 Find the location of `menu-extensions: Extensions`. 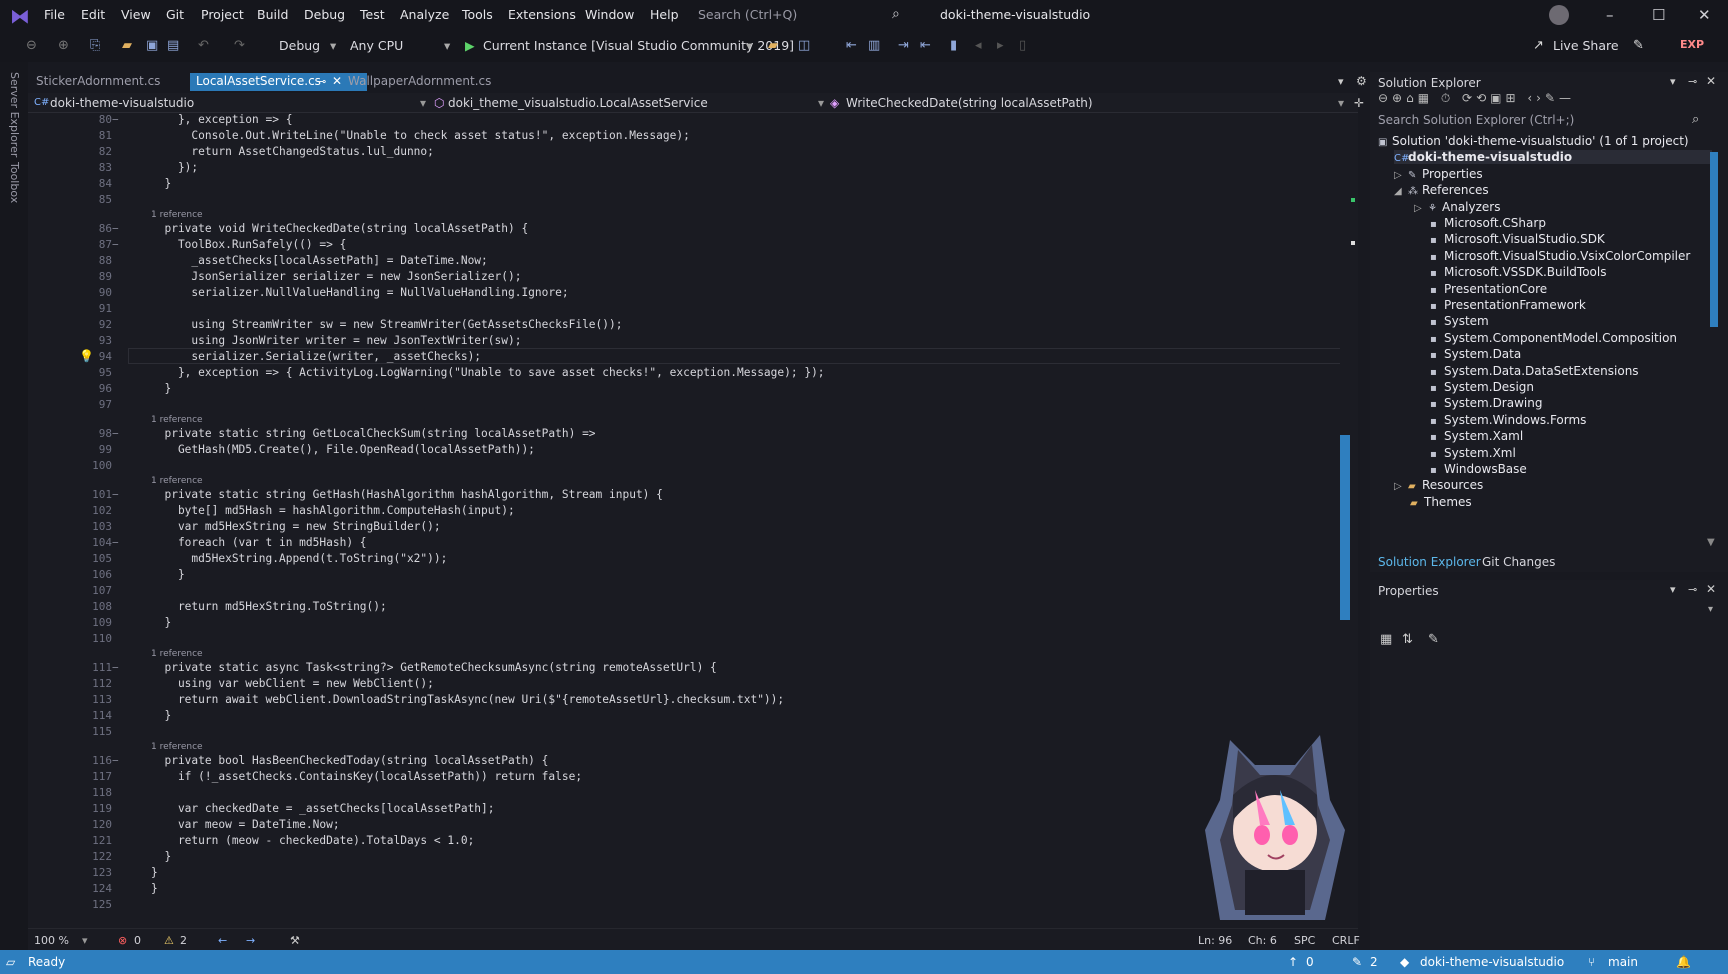

menu-extensions: Extensions is located at coordinates (542, 14).